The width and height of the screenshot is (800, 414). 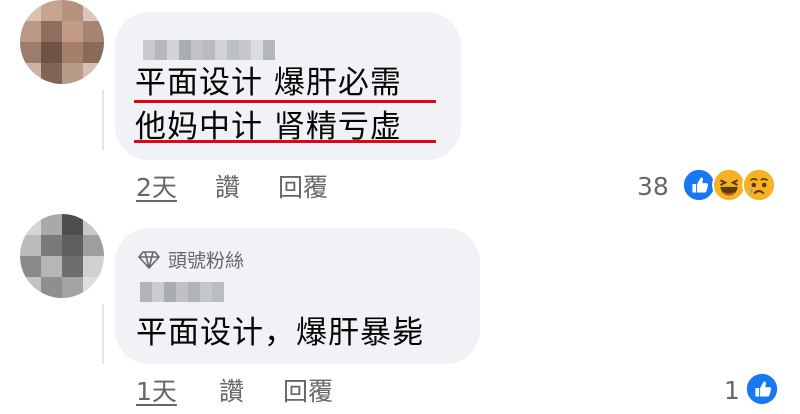 What do you see at coordinates (732, 390) in the screenshot?
I see `reaction-count: 1` at bounding box center [732, 390].